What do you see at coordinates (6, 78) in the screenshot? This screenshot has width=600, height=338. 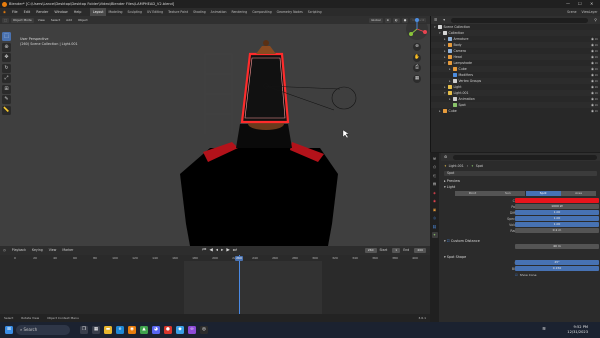 I see `scale-tool-icon: ⤢` at bounding box center [6, 78].